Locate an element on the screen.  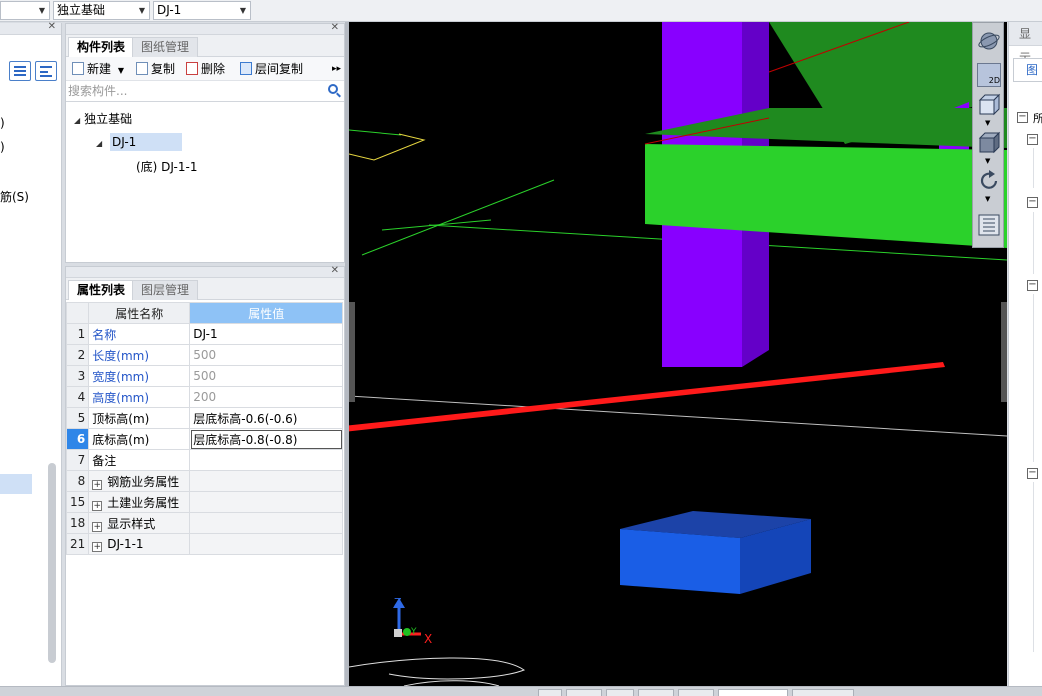
tab-elements: 图元 is located at coordinates (1027, 70).